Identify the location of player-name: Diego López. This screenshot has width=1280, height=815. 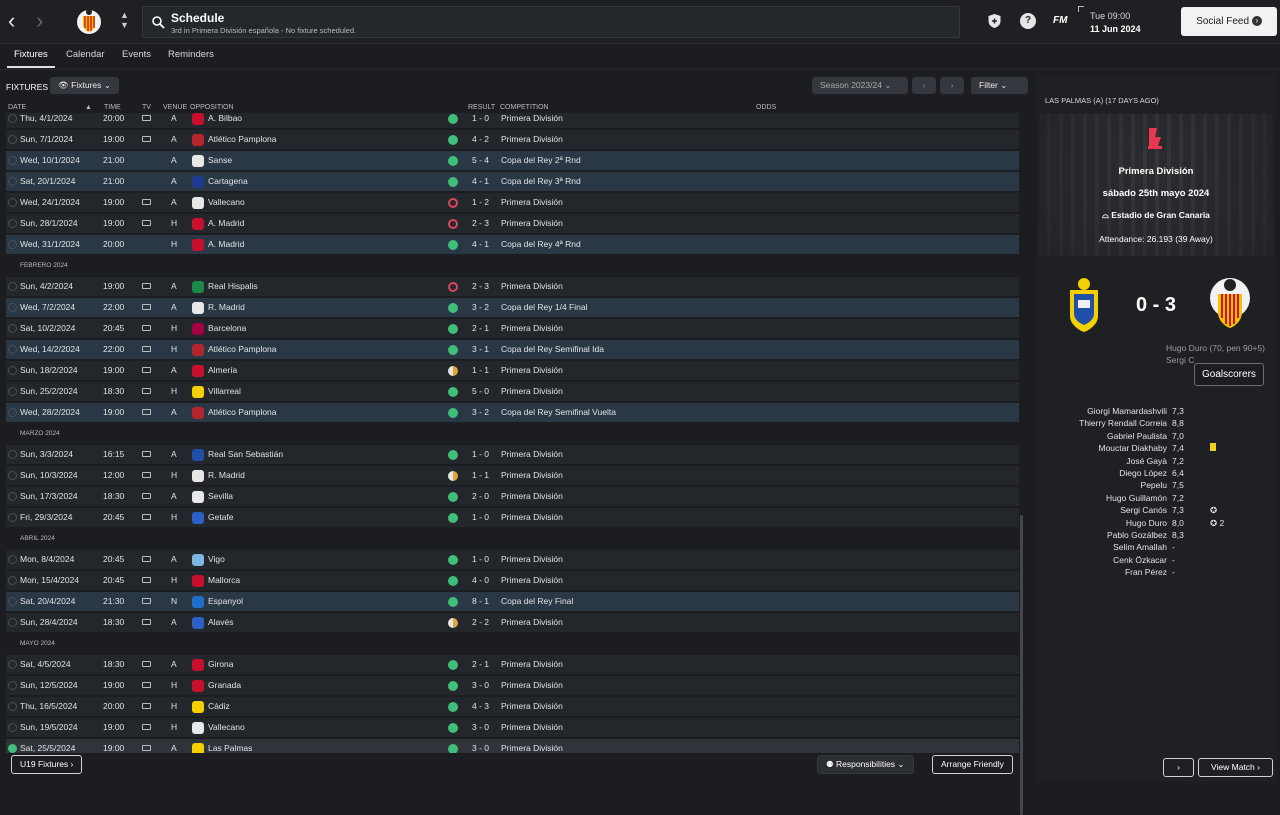
(1143, 473).